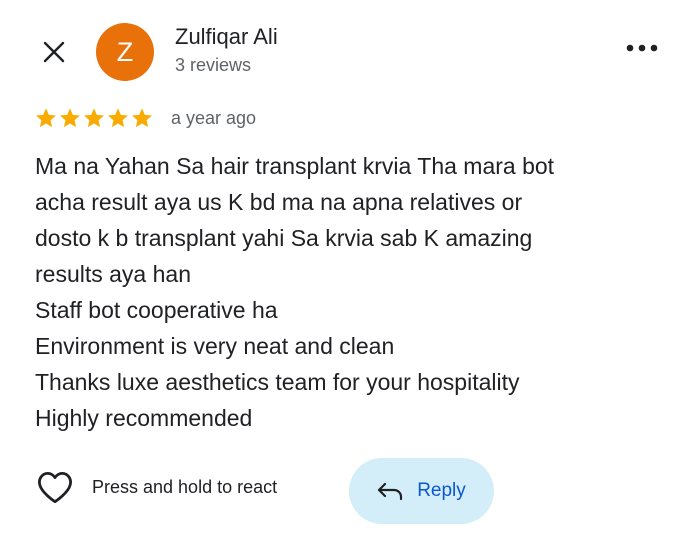  Describe the element at coordinates (213, 65) in the screenshot. I see `review-count: 3 reviews` at that location.